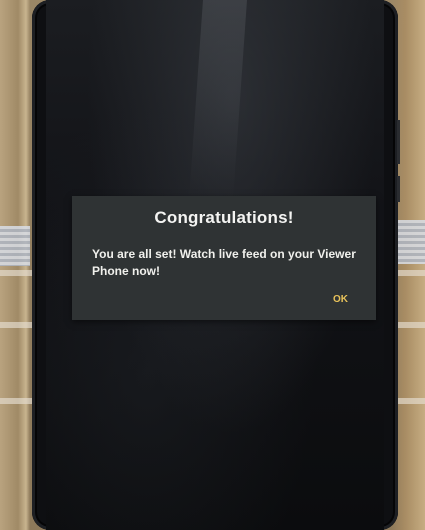 Image resolution: width=425 pixels, height=530 pixels. I want to click on background-cable, so click(15, 246).